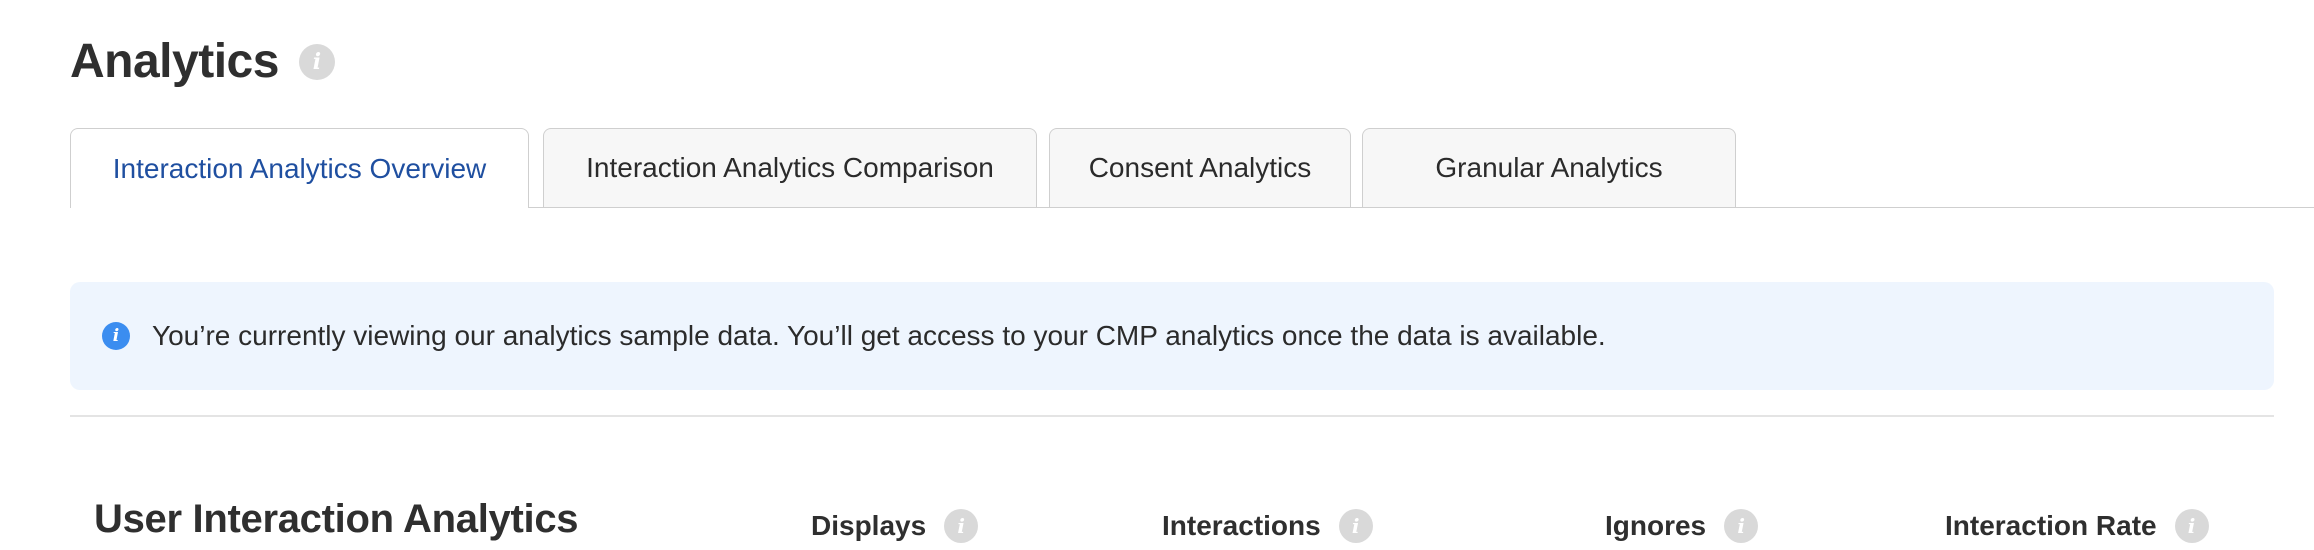 Image resolution: width=2314 pixels, height=550 pixels. What do you see at coordinates (174, 61) in the screenshot?
I see `page-title: Analytics` at bounding box center [174, 61].